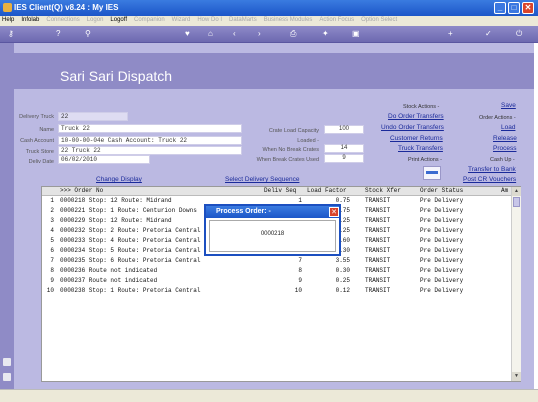 The width and height of the screenshot is (538, 402). I want to click on menu-item-datamarts: DataMarts, so click(243, 20).